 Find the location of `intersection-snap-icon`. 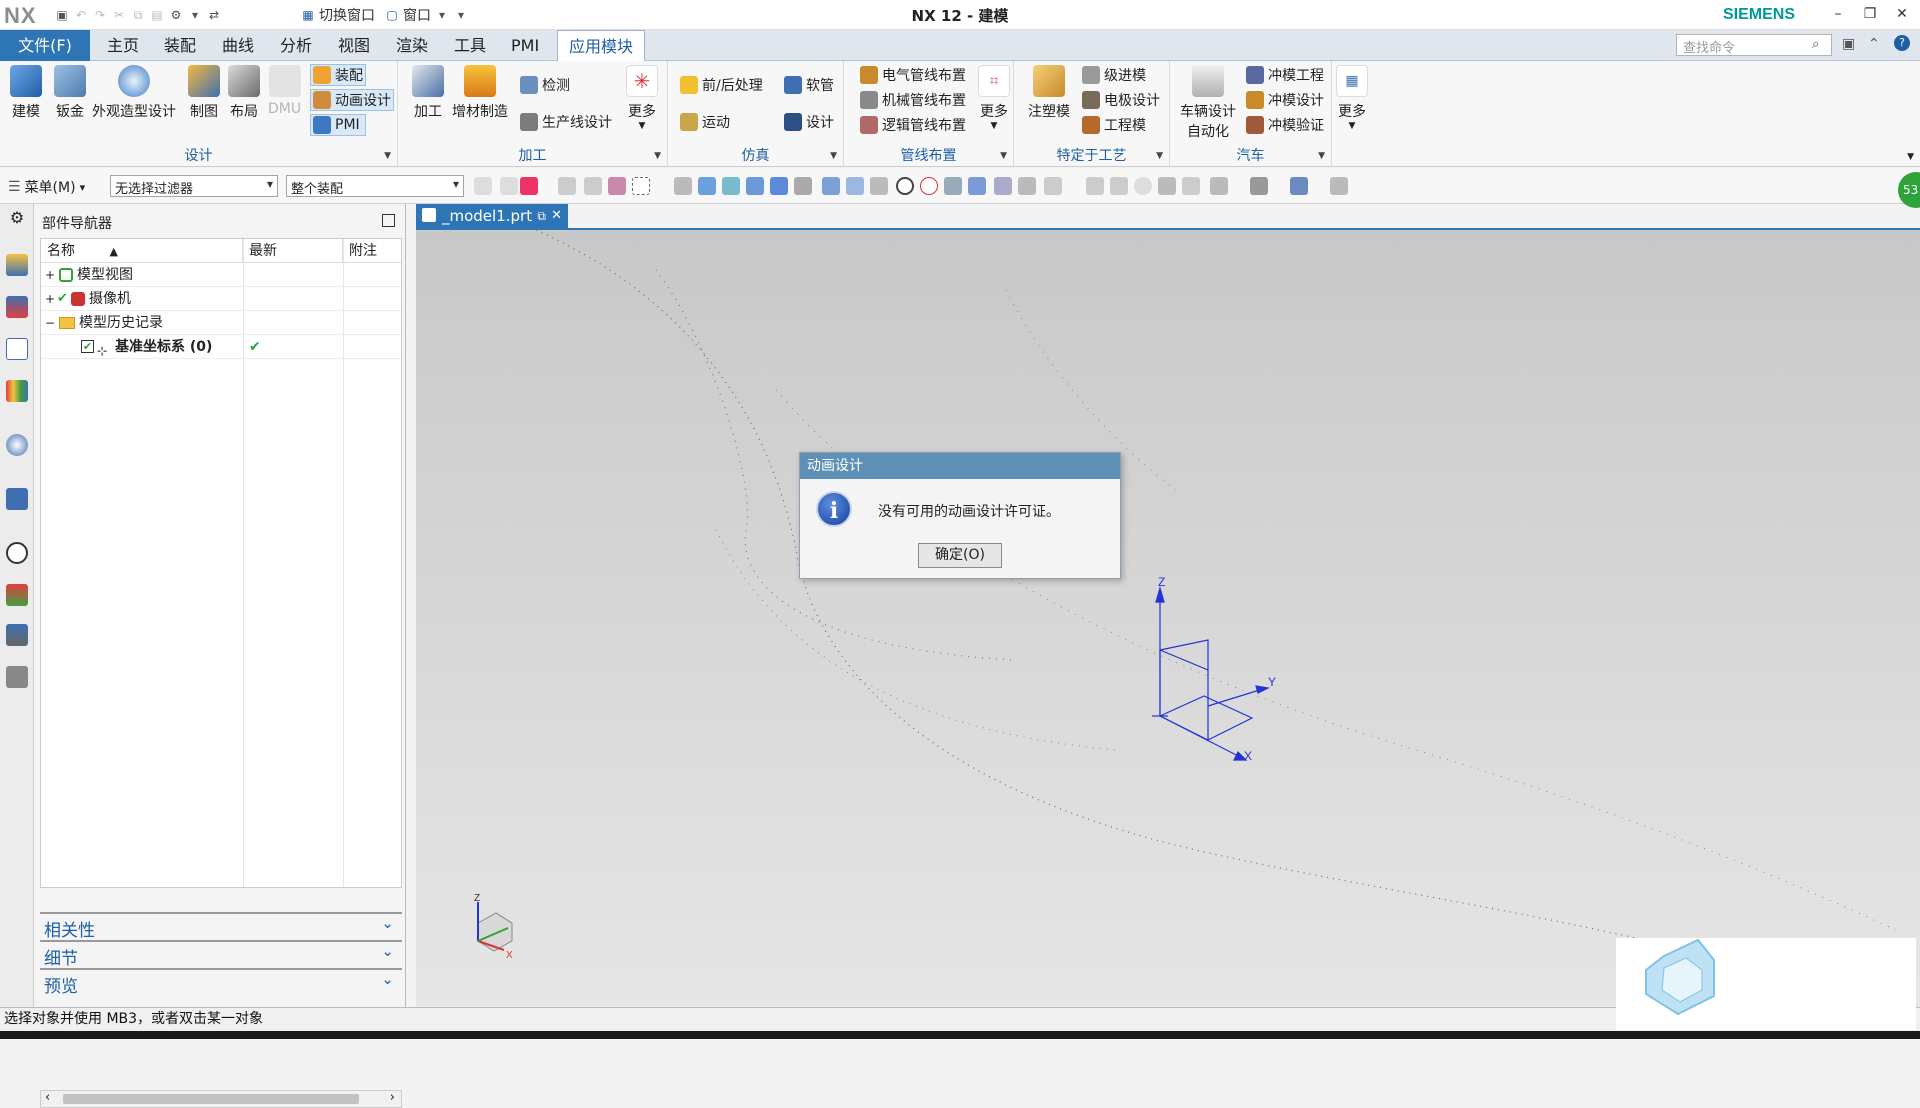

intersection-snap-icon is located at coordinates (879, 186).